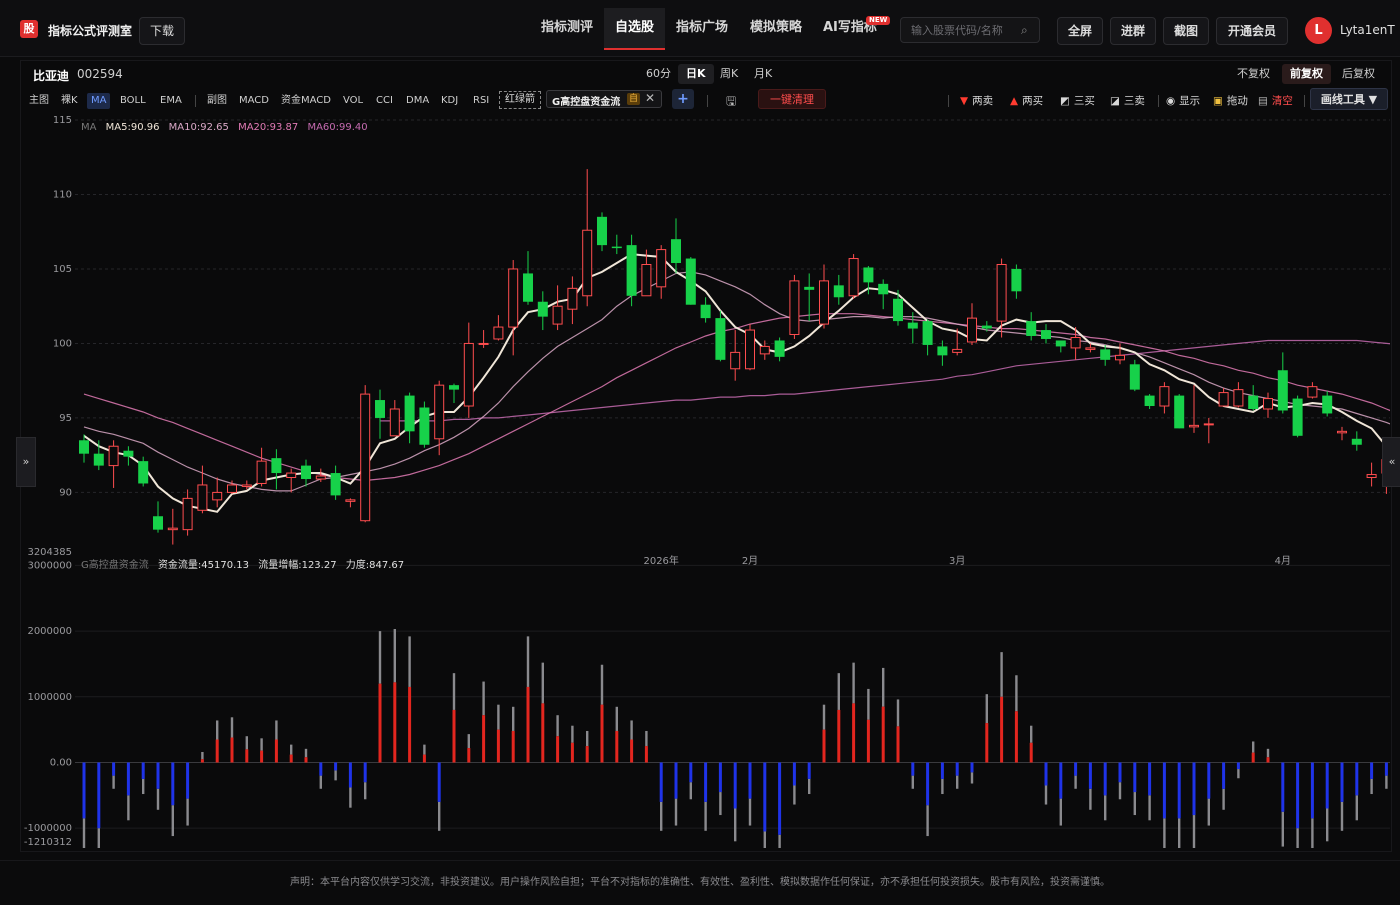 This screenshot has width=1400, height=905. I want to click on save-icon: 🖫, so click(731, 102).